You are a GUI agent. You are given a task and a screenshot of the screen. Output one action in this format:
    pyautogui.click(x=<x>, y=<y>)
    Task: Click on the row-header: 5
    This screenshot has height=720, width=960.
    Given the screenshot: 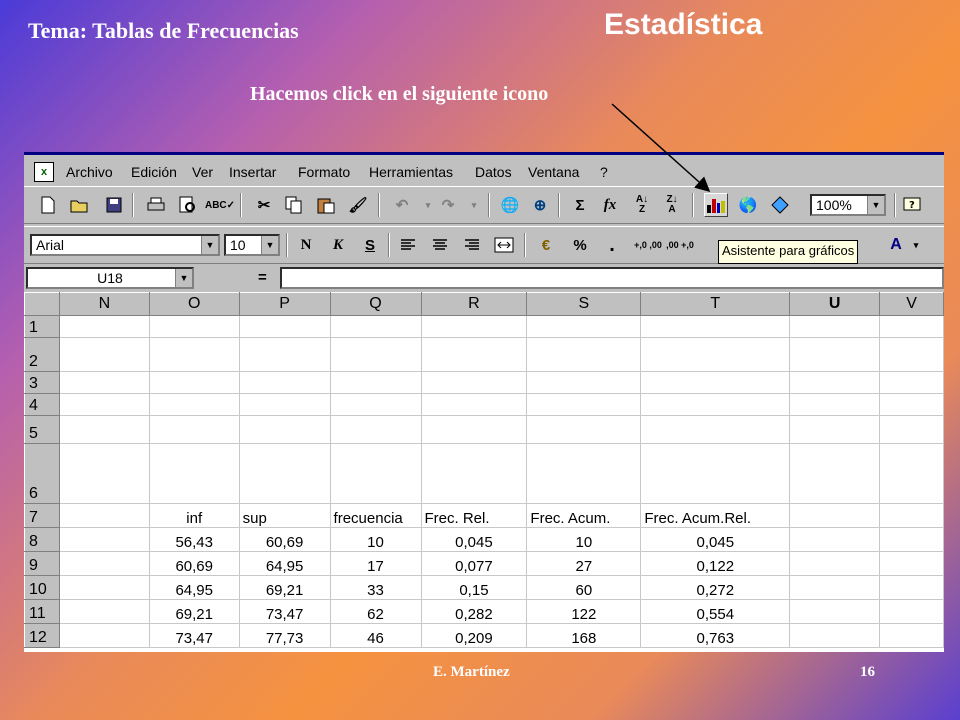 What is the action you would take?
    pyautogui.click(x=42, y=429)
    